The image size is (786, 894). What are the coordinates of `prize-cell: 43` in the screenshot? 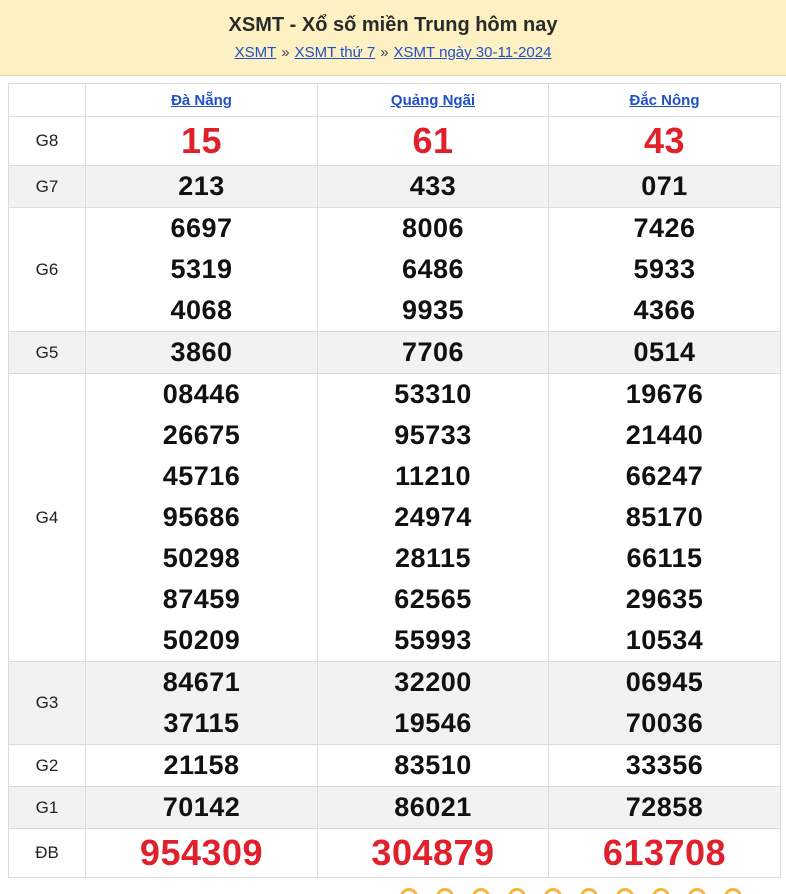 It's located at (664, 141).